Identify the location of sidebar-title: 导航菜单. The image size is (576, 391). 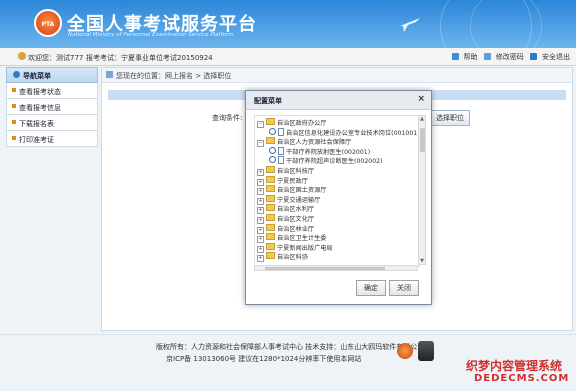
(37, 76).